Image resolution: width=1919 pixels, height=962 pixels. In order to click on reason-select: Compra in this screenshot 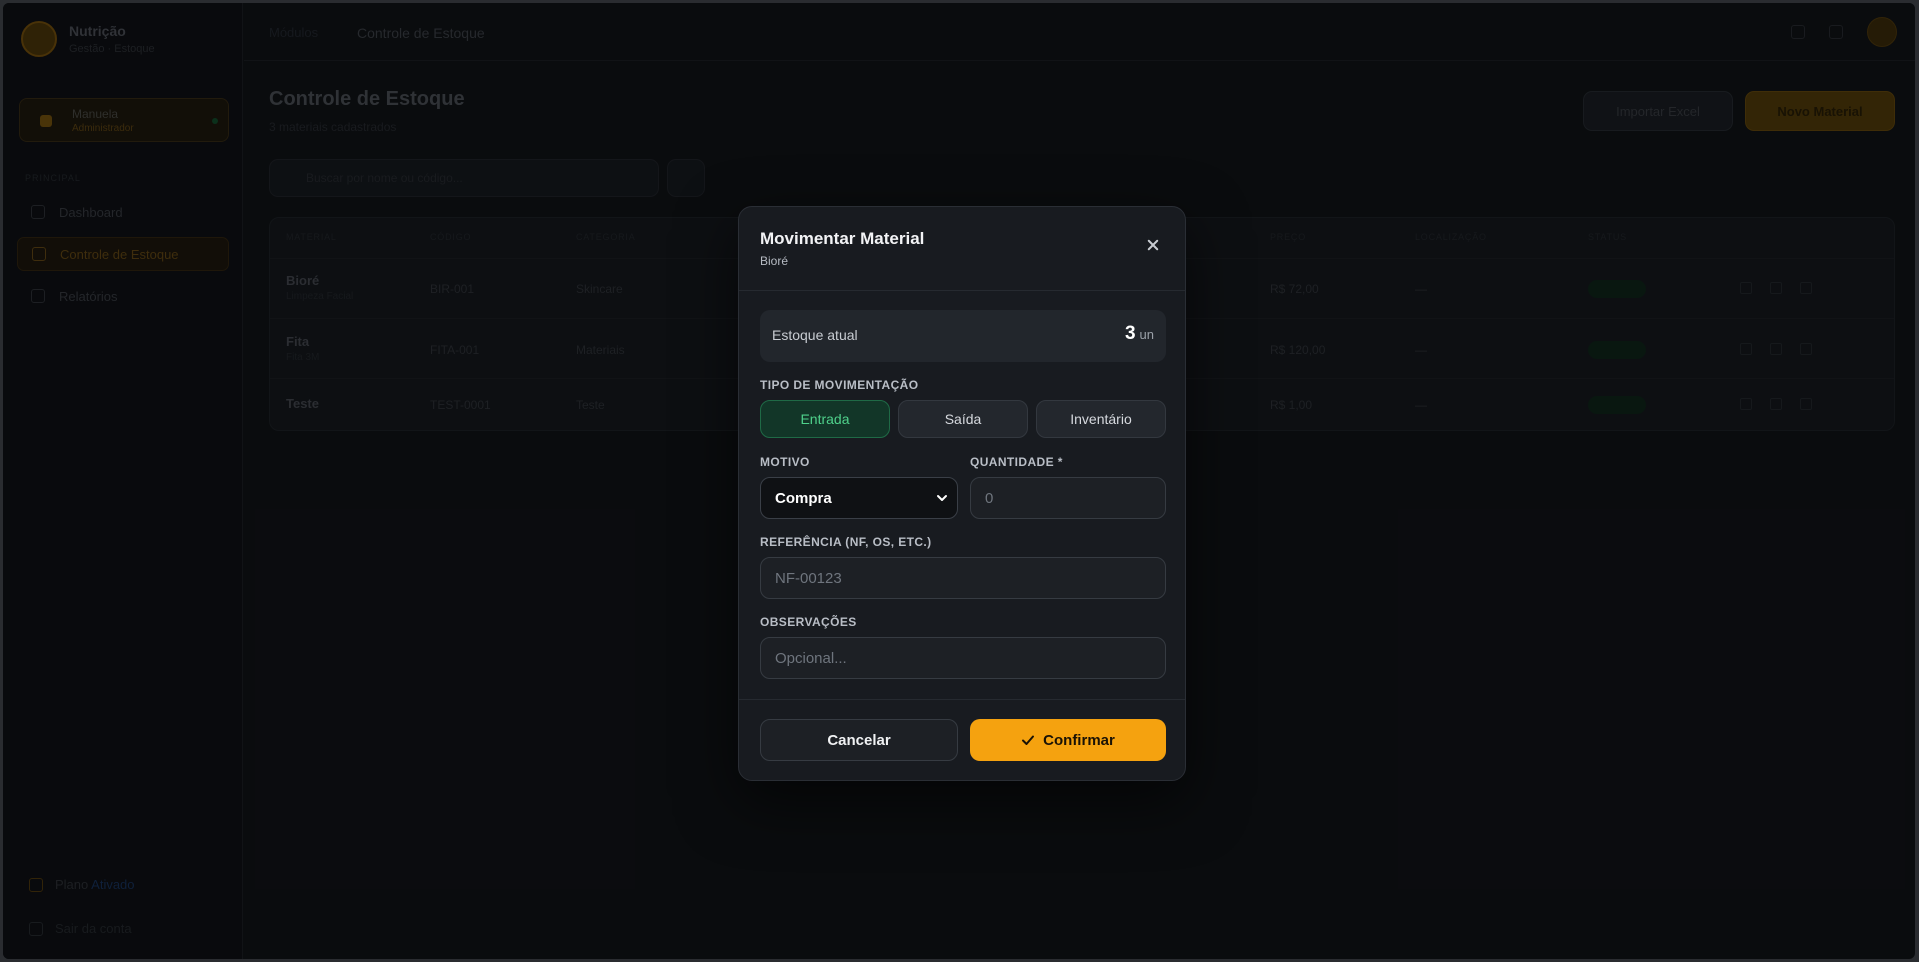, I will do `click(859, 498)`.